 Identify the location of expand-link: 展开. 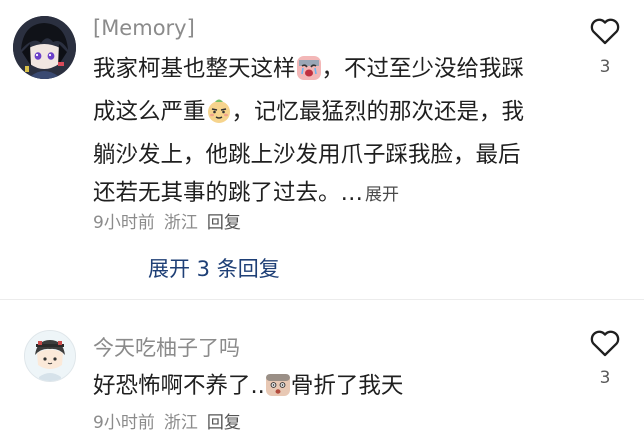
(382, 195).